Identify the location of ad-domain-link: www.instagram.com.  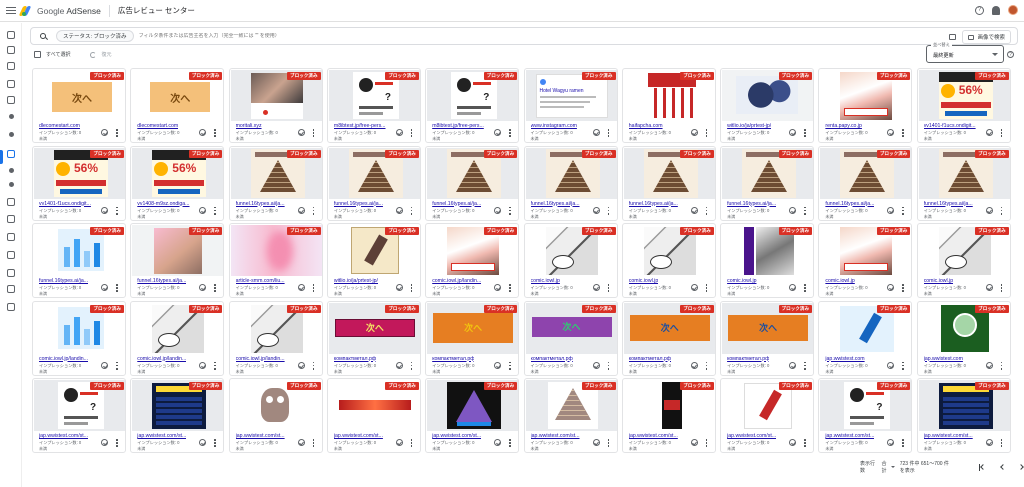
(554, 126).